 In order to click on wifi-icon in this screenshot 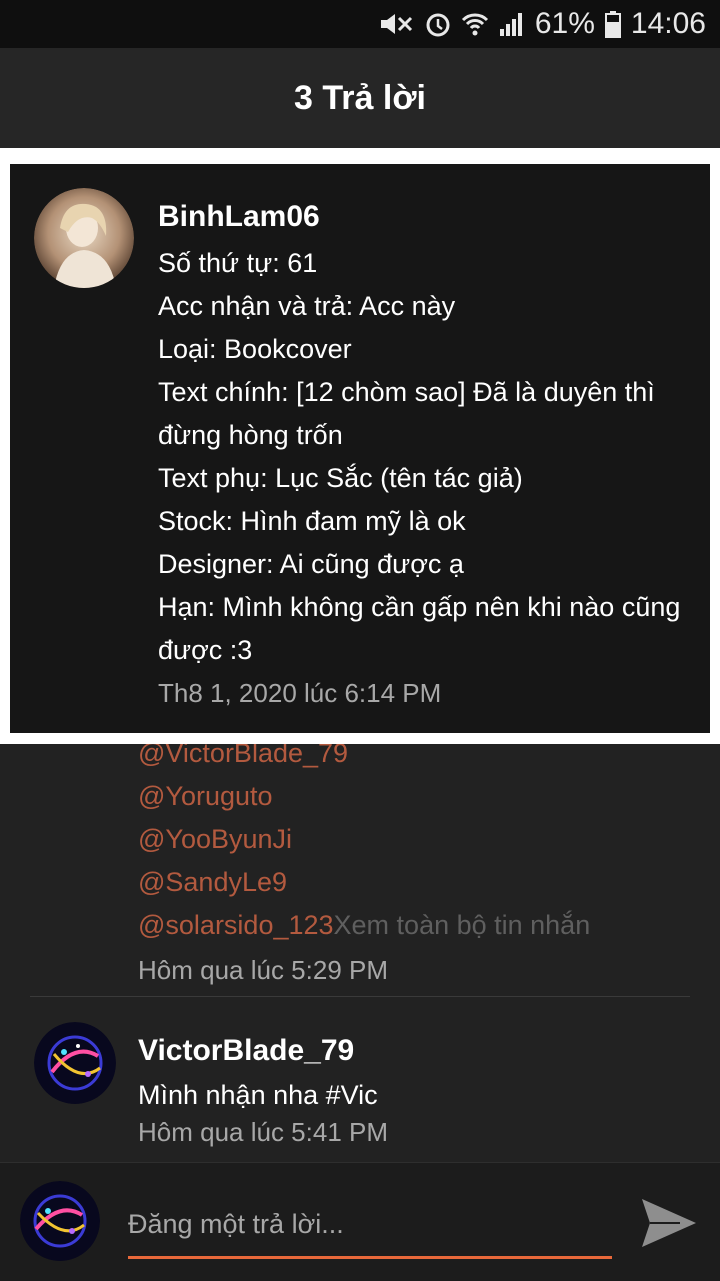, I will do `click(475, 24)`.